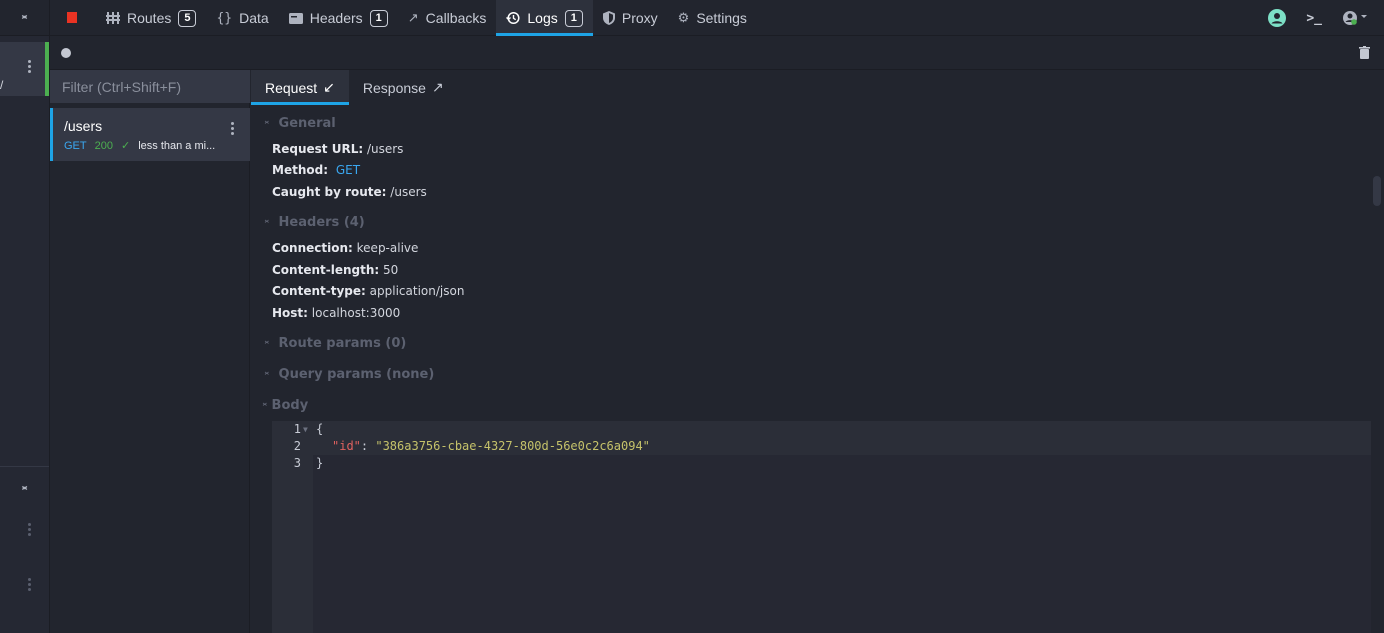  What do you see at coordinates (291, 87) in the screenshot?
I see `tab-label: Request` at bounding box center [291, 87].